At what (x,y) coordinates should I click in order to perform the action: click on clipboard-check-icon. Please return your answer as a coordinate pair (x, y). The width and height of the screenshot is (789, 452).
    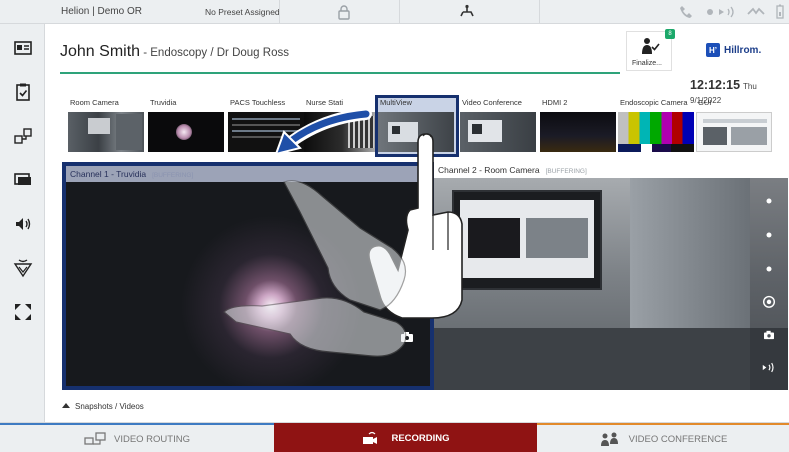
    Looking at the image, I should click on (22, 92).